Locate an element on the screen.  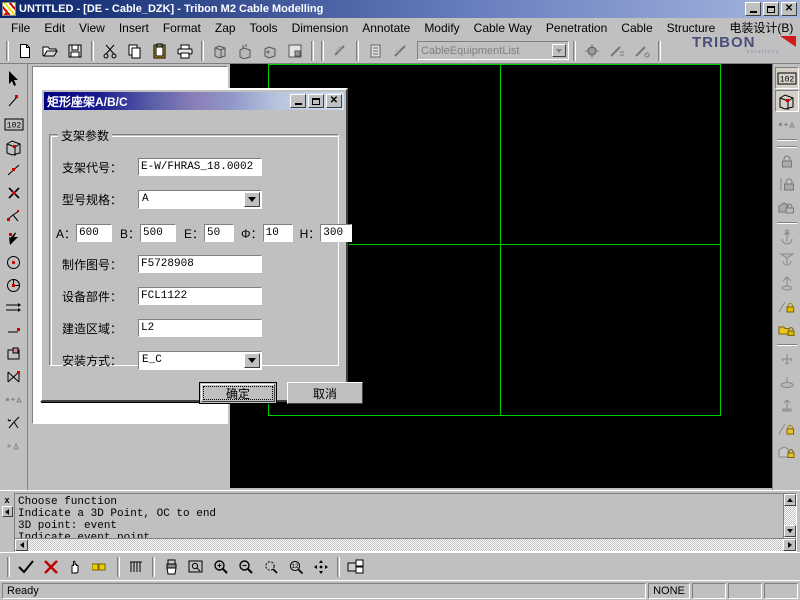
comb-icon is located at coordinates (136, 566).